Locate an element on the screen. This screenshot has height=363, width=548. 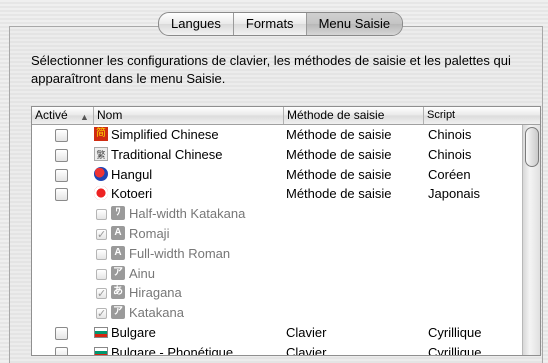
row-name: Full-width Roman is located at coordinates (180, 253).